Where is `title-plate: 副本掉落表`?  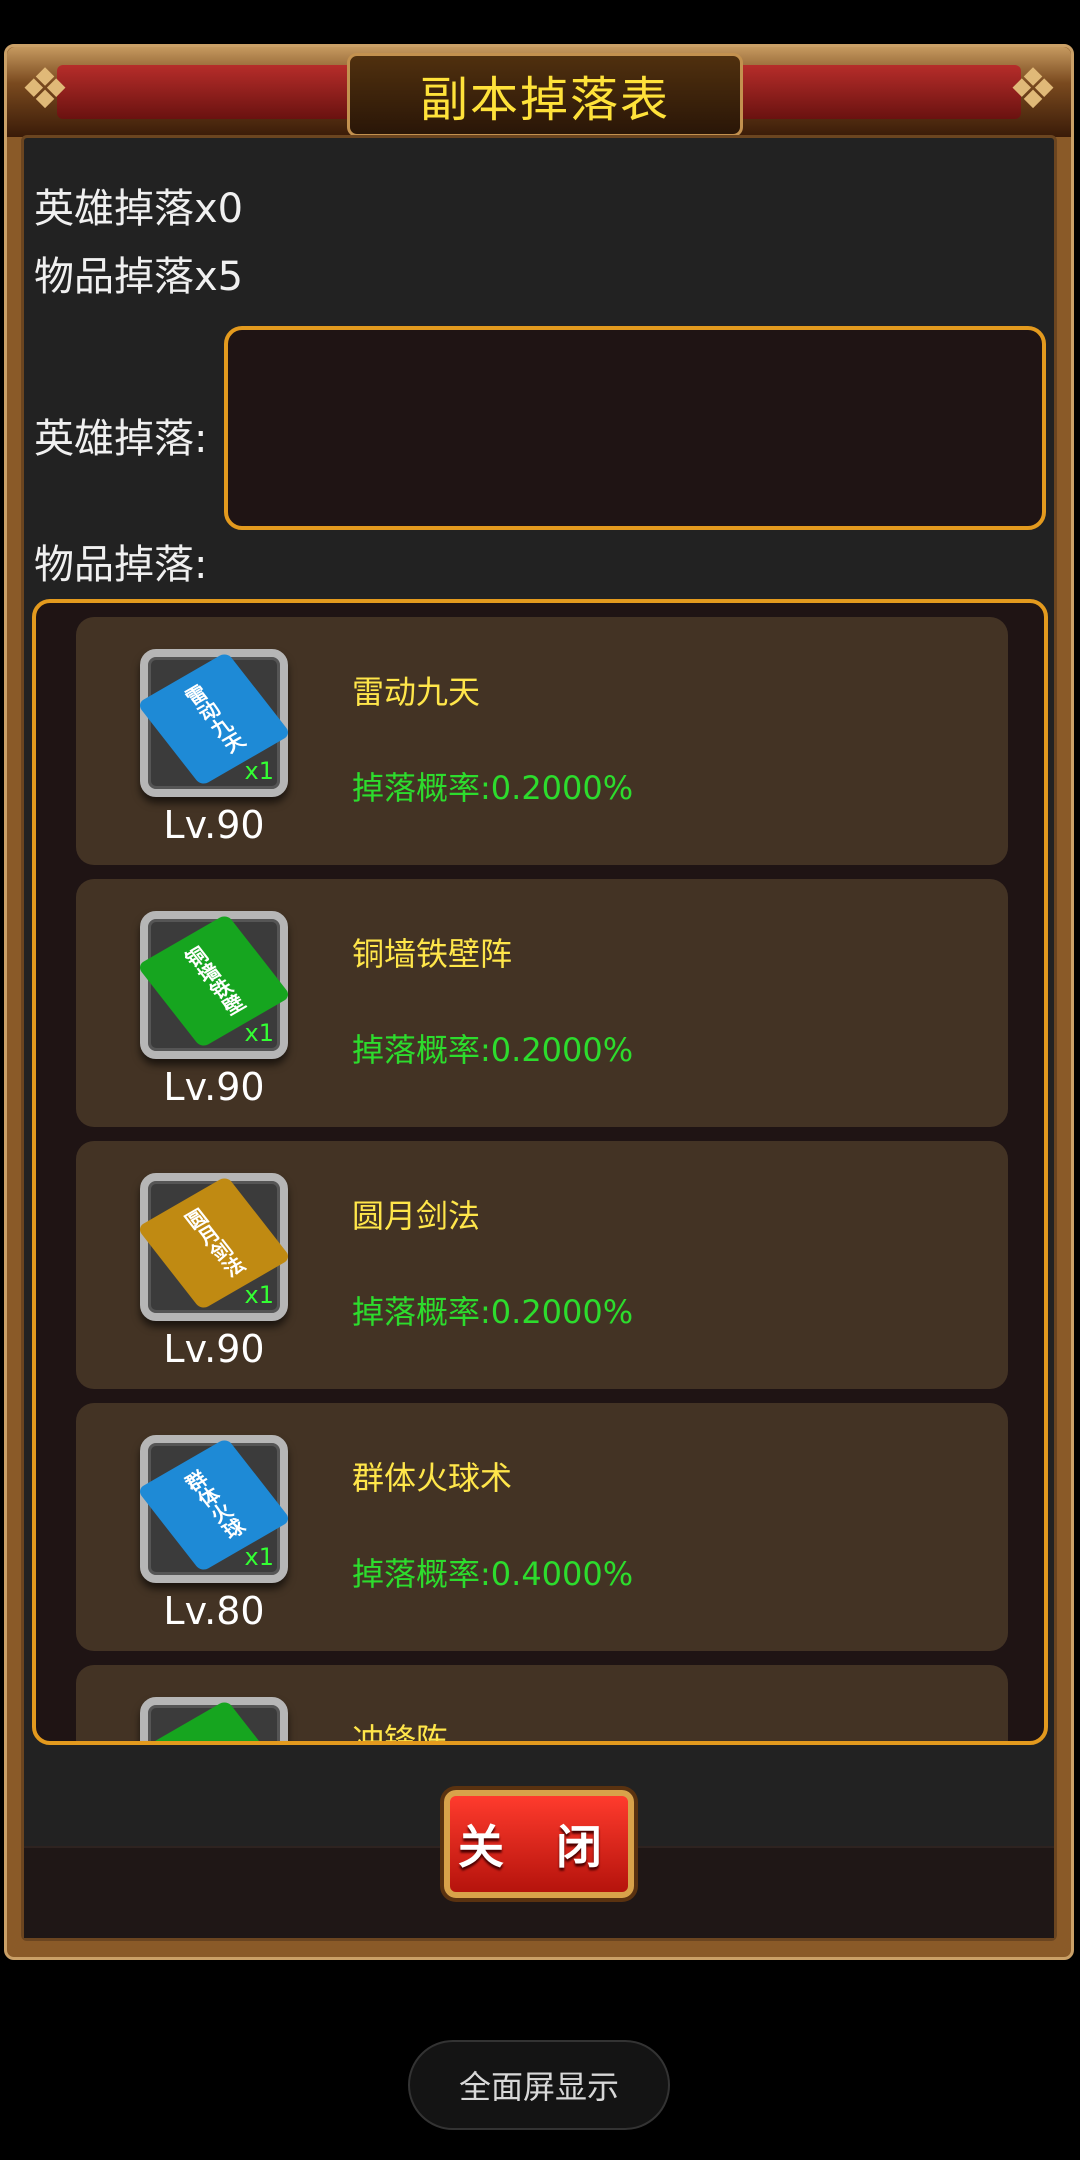
title-plate: 副本掉落表 is located at coordinates (545, 95).